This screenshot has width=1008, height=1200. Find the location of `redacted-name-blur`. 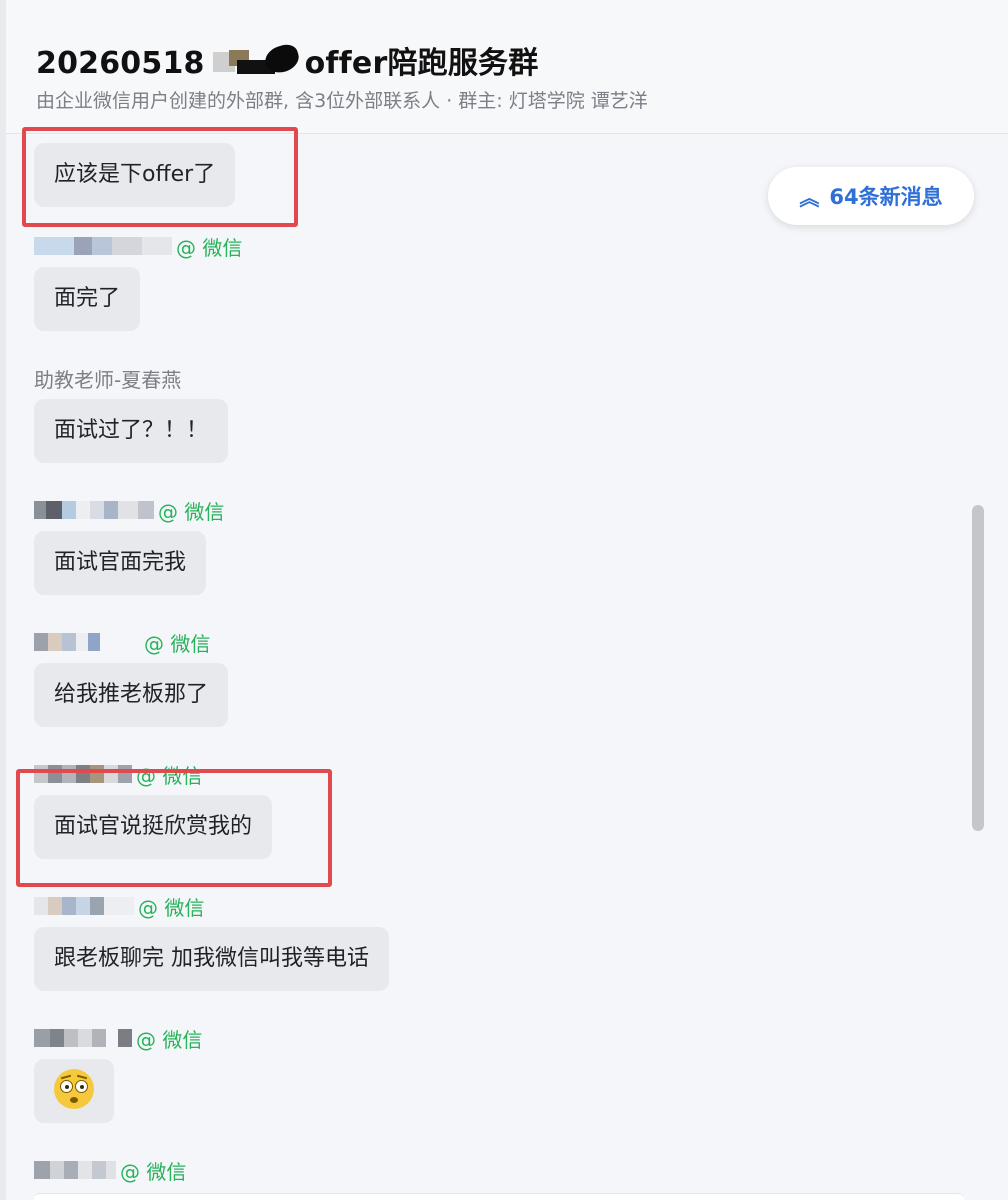

redacted-name-blur is located at coordinates (255, 59).